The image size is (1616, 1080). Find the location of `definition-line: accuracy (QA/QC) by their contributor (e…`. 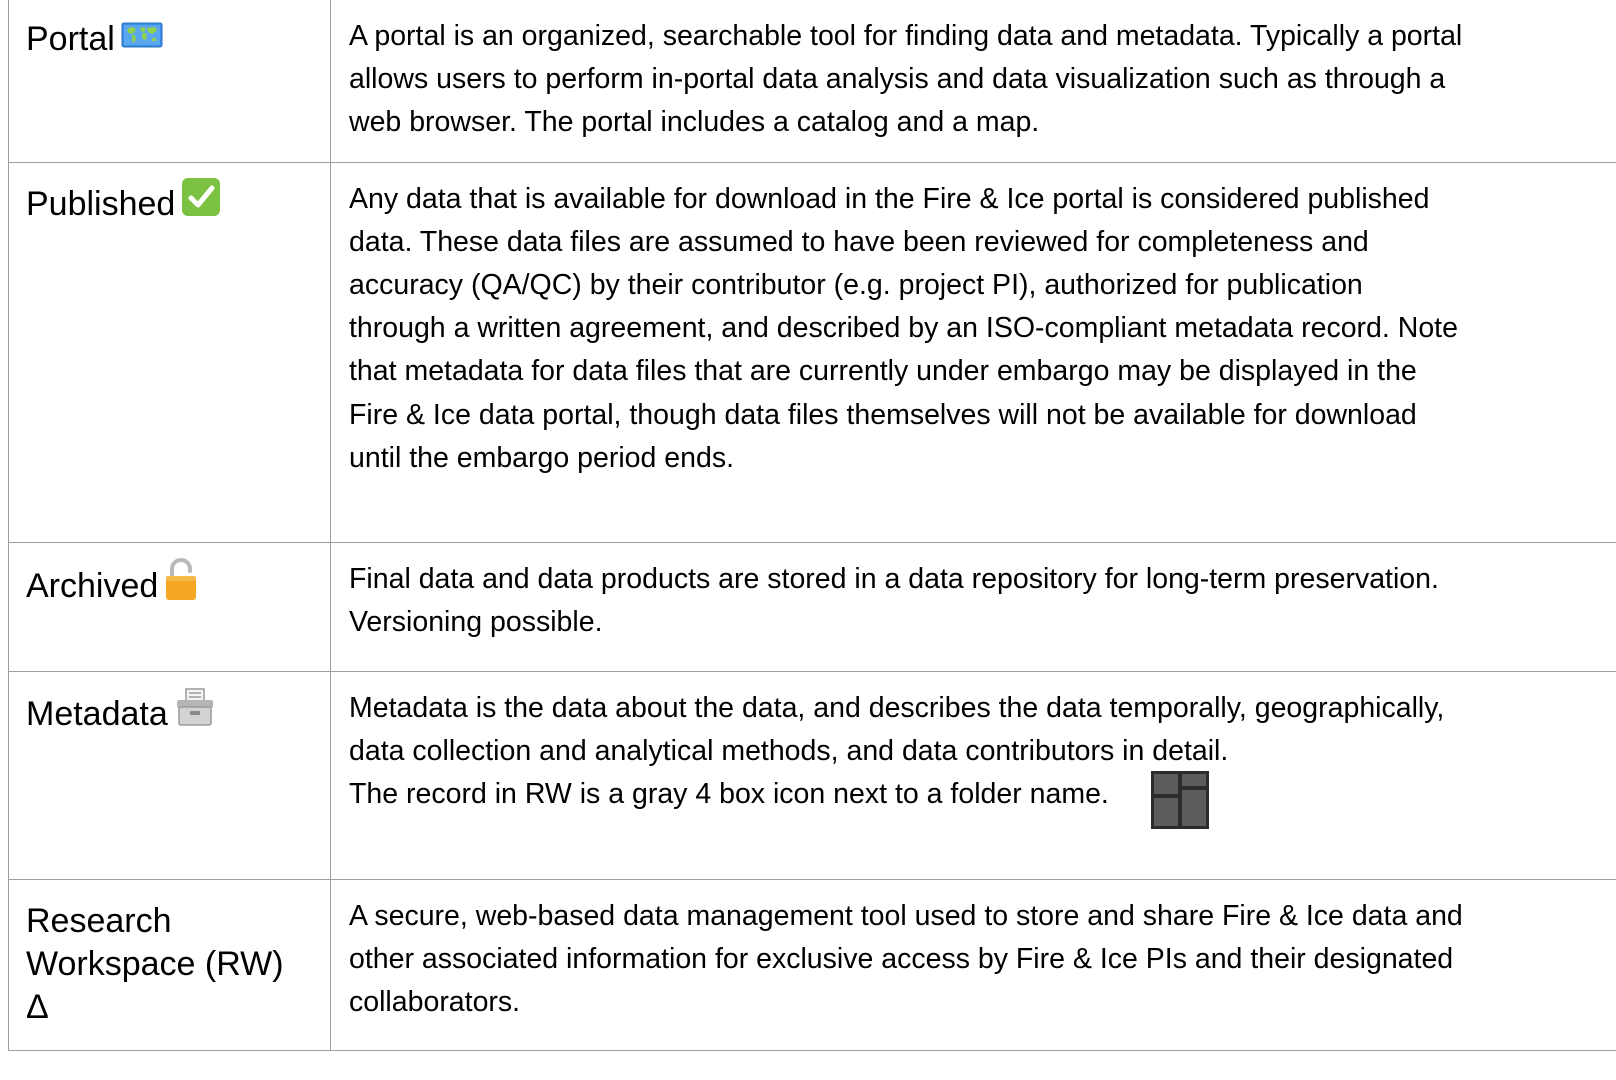

definition-line: accuracy (QA/QC) by their contributor (e… is located at coordinates (856, 284).